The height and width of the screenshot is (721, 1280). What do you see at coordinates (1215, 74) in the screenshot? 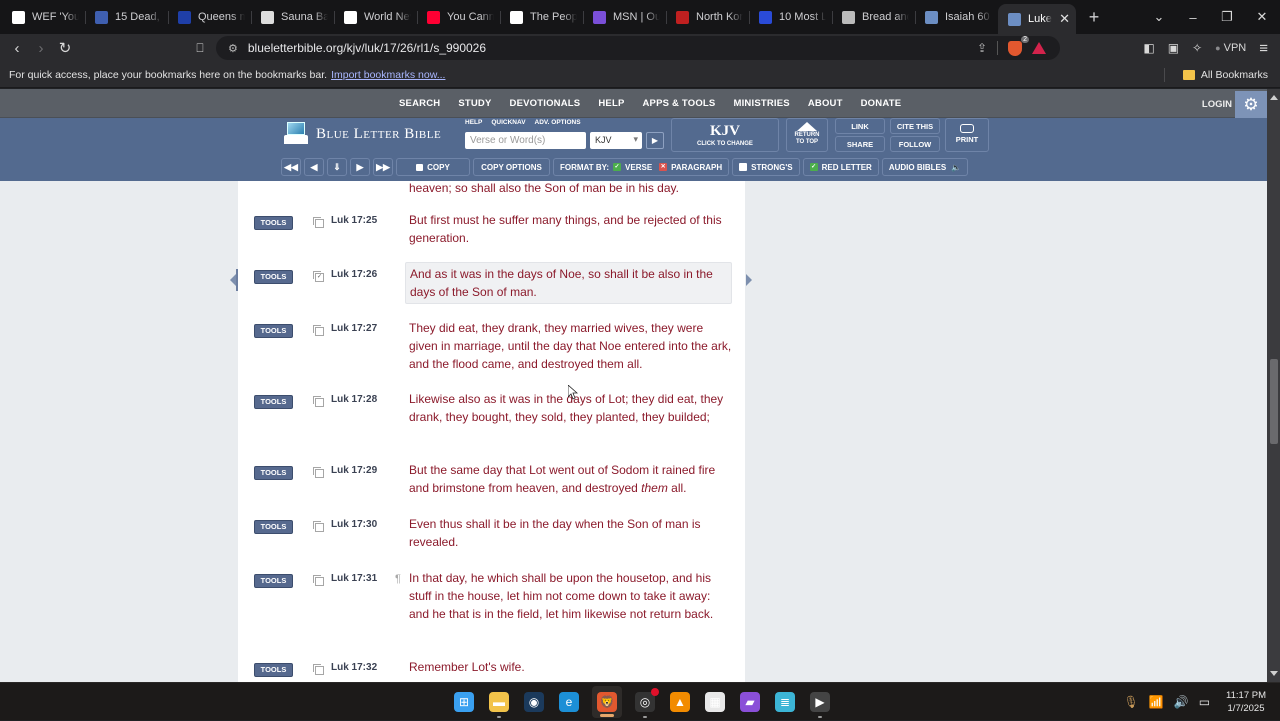
I see `all-bookmarks-button: All Bookmarks` at bounding box center [1215, 74].